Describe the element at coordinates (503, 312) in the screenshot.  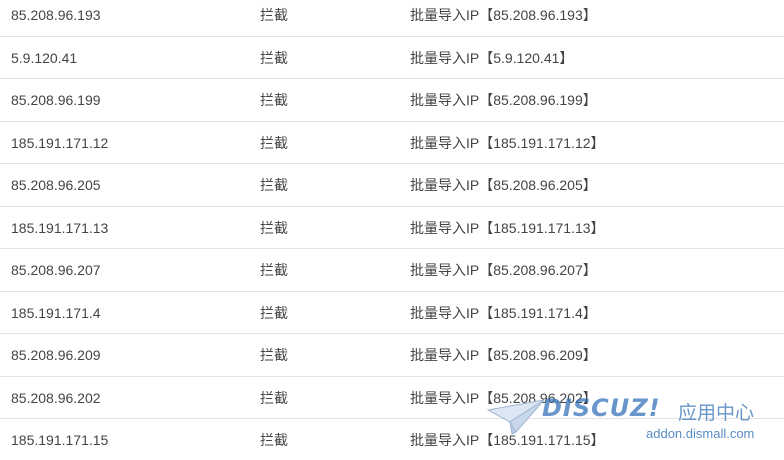
I see `remark-cell: 批量导入IP【185.191.171.4】` at that location.